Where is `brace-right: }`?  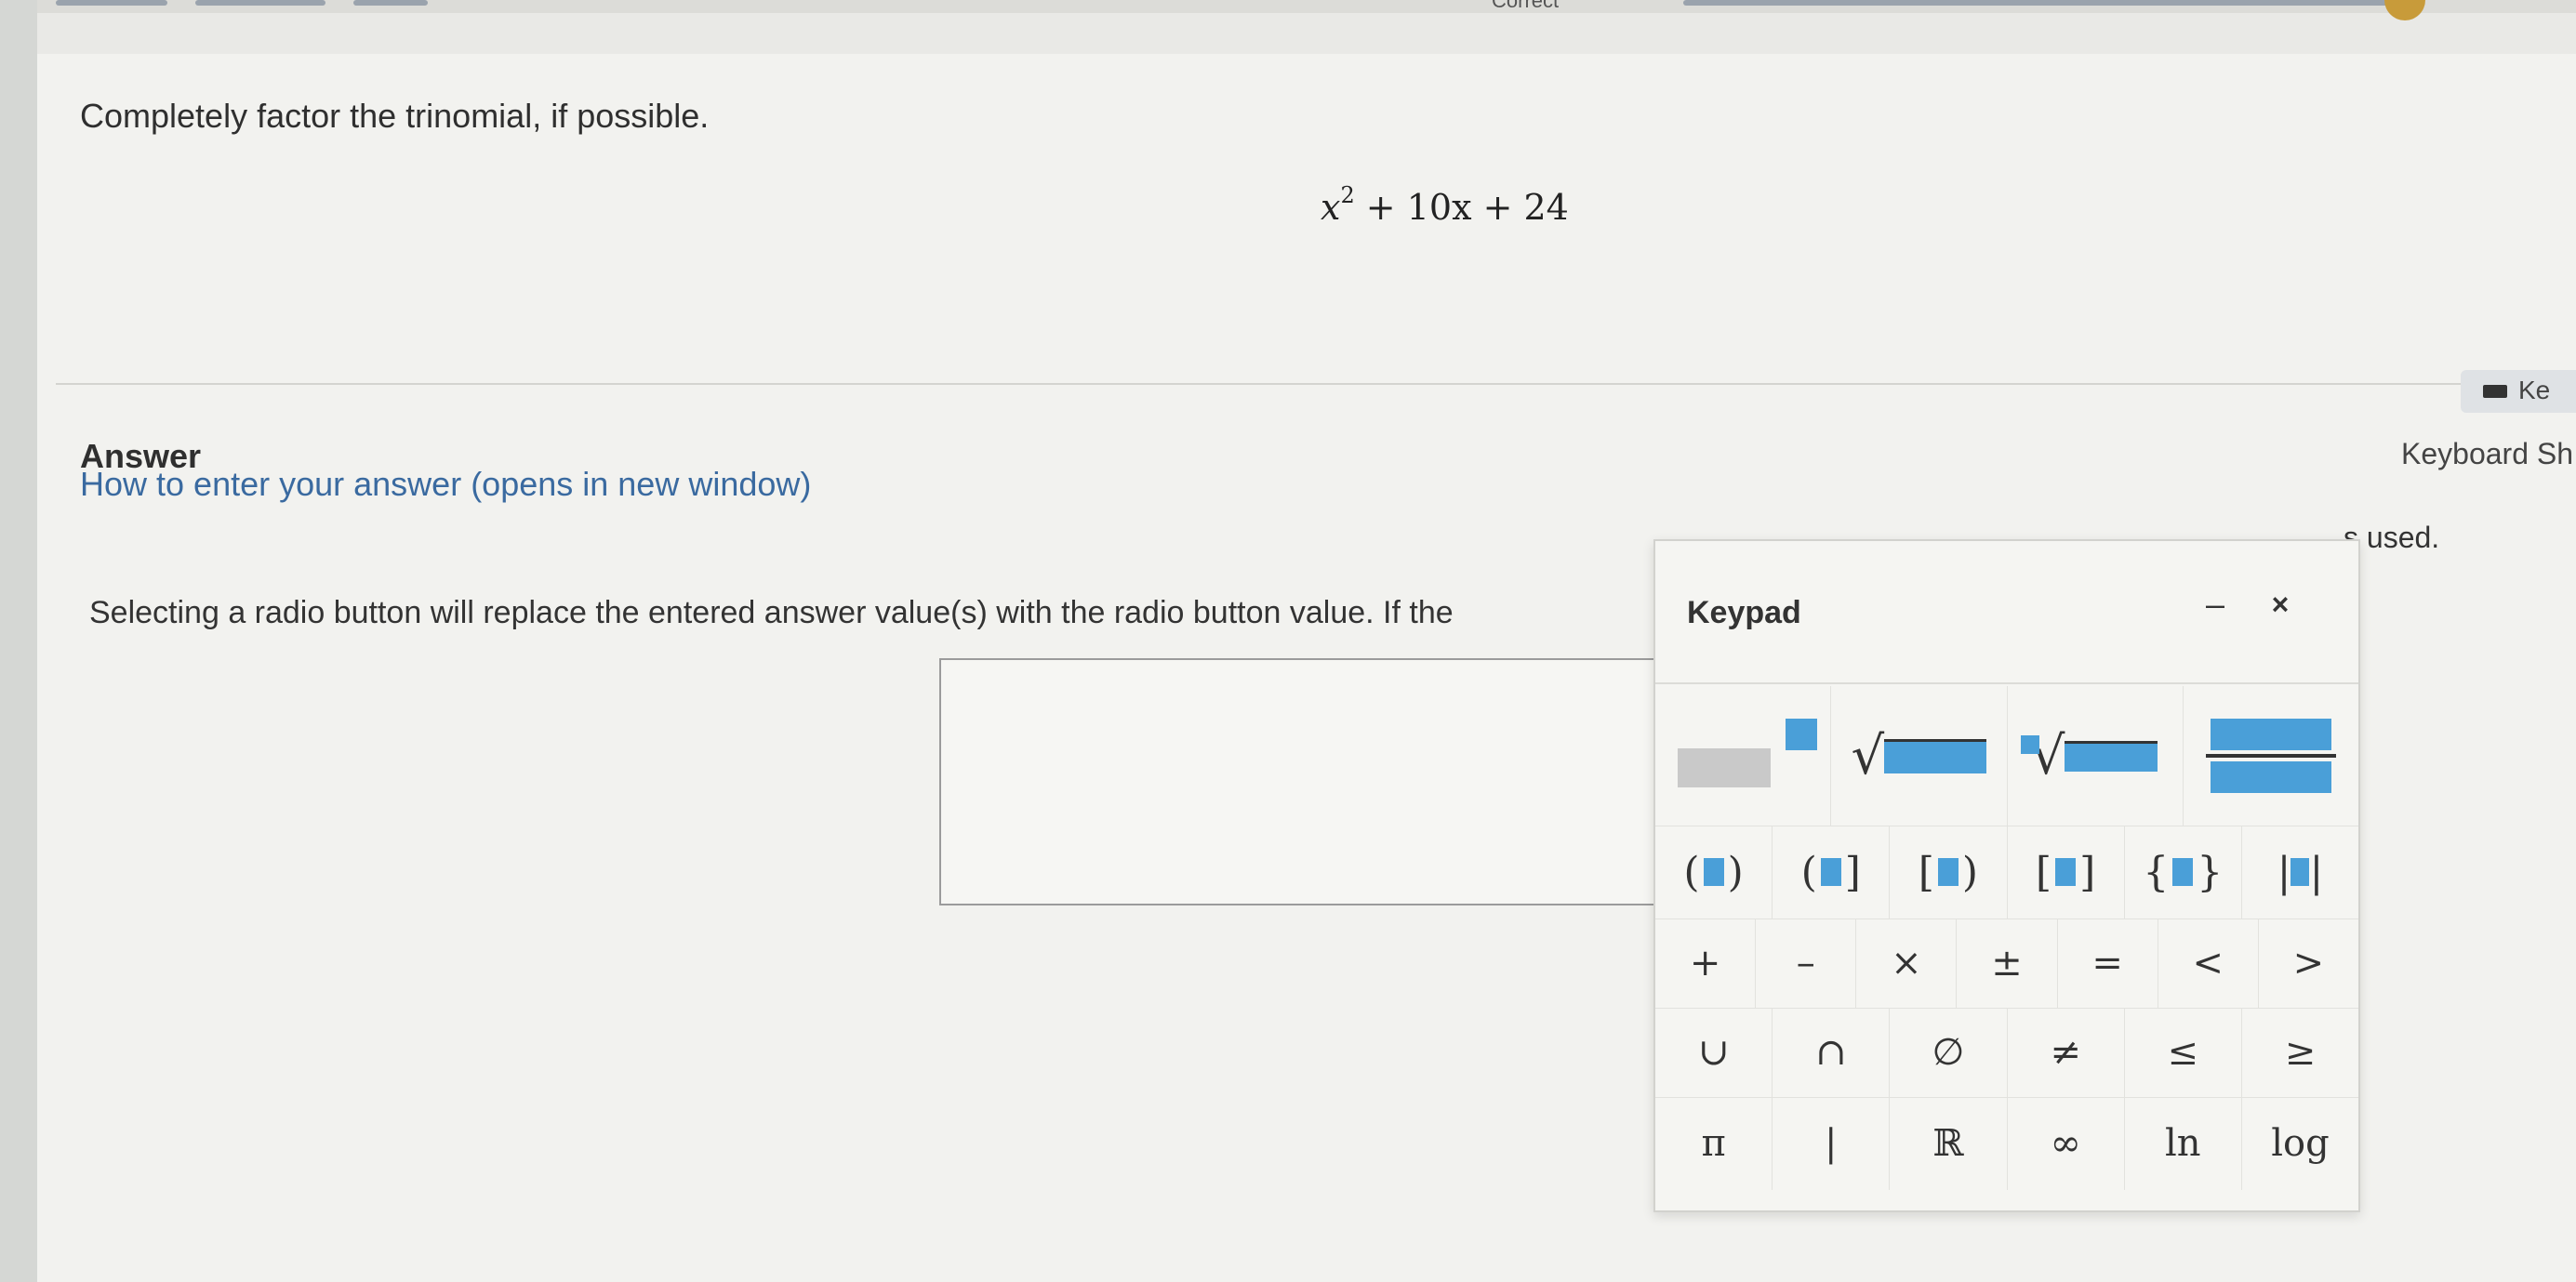
brace-right: } is located at coordinates (2210, 872).